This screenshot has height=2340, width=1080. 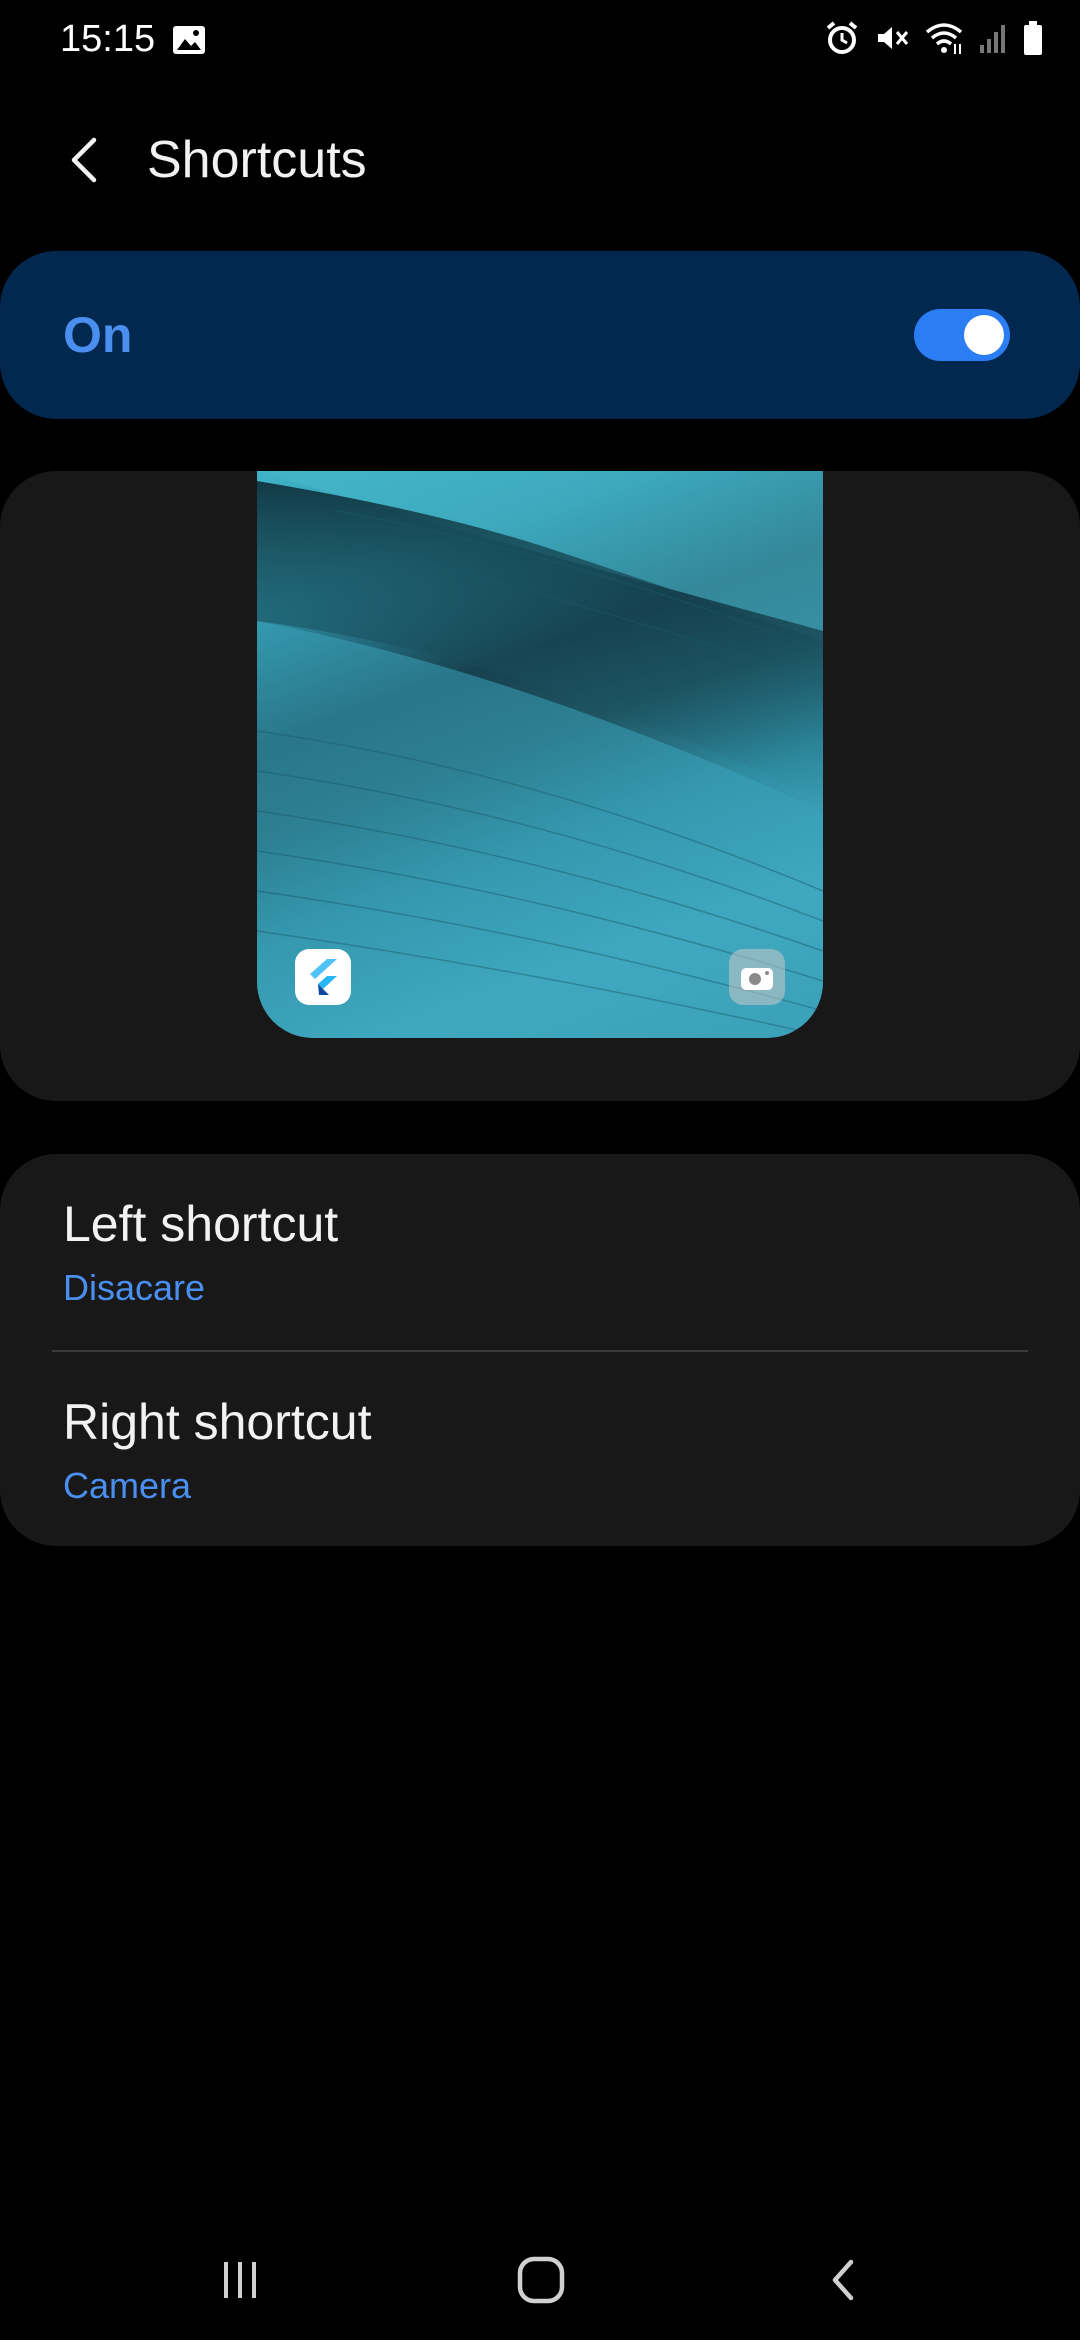 What do you see at coordinates (892, 38) in the screenshot?
I see `mute-vibrate-icon` at bounding box center [892, 38].